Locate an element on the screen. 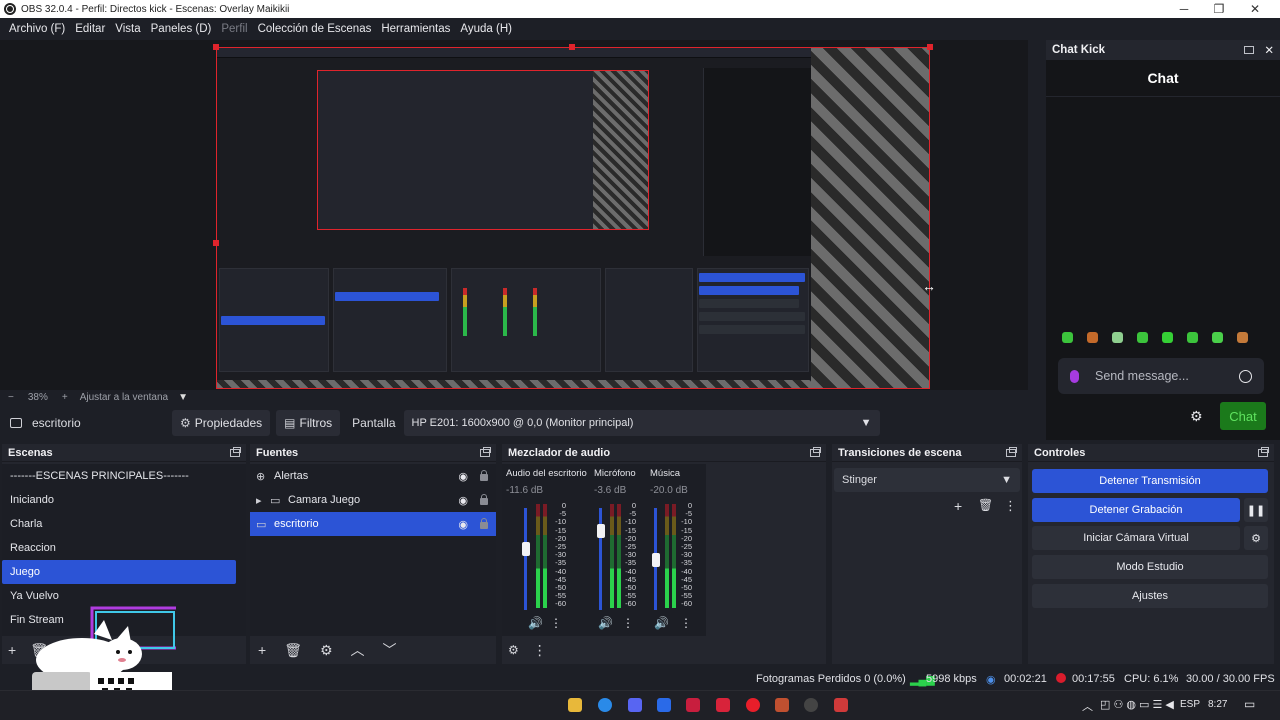  settings-button: Ajustes is located at coordinates (1150, 596).